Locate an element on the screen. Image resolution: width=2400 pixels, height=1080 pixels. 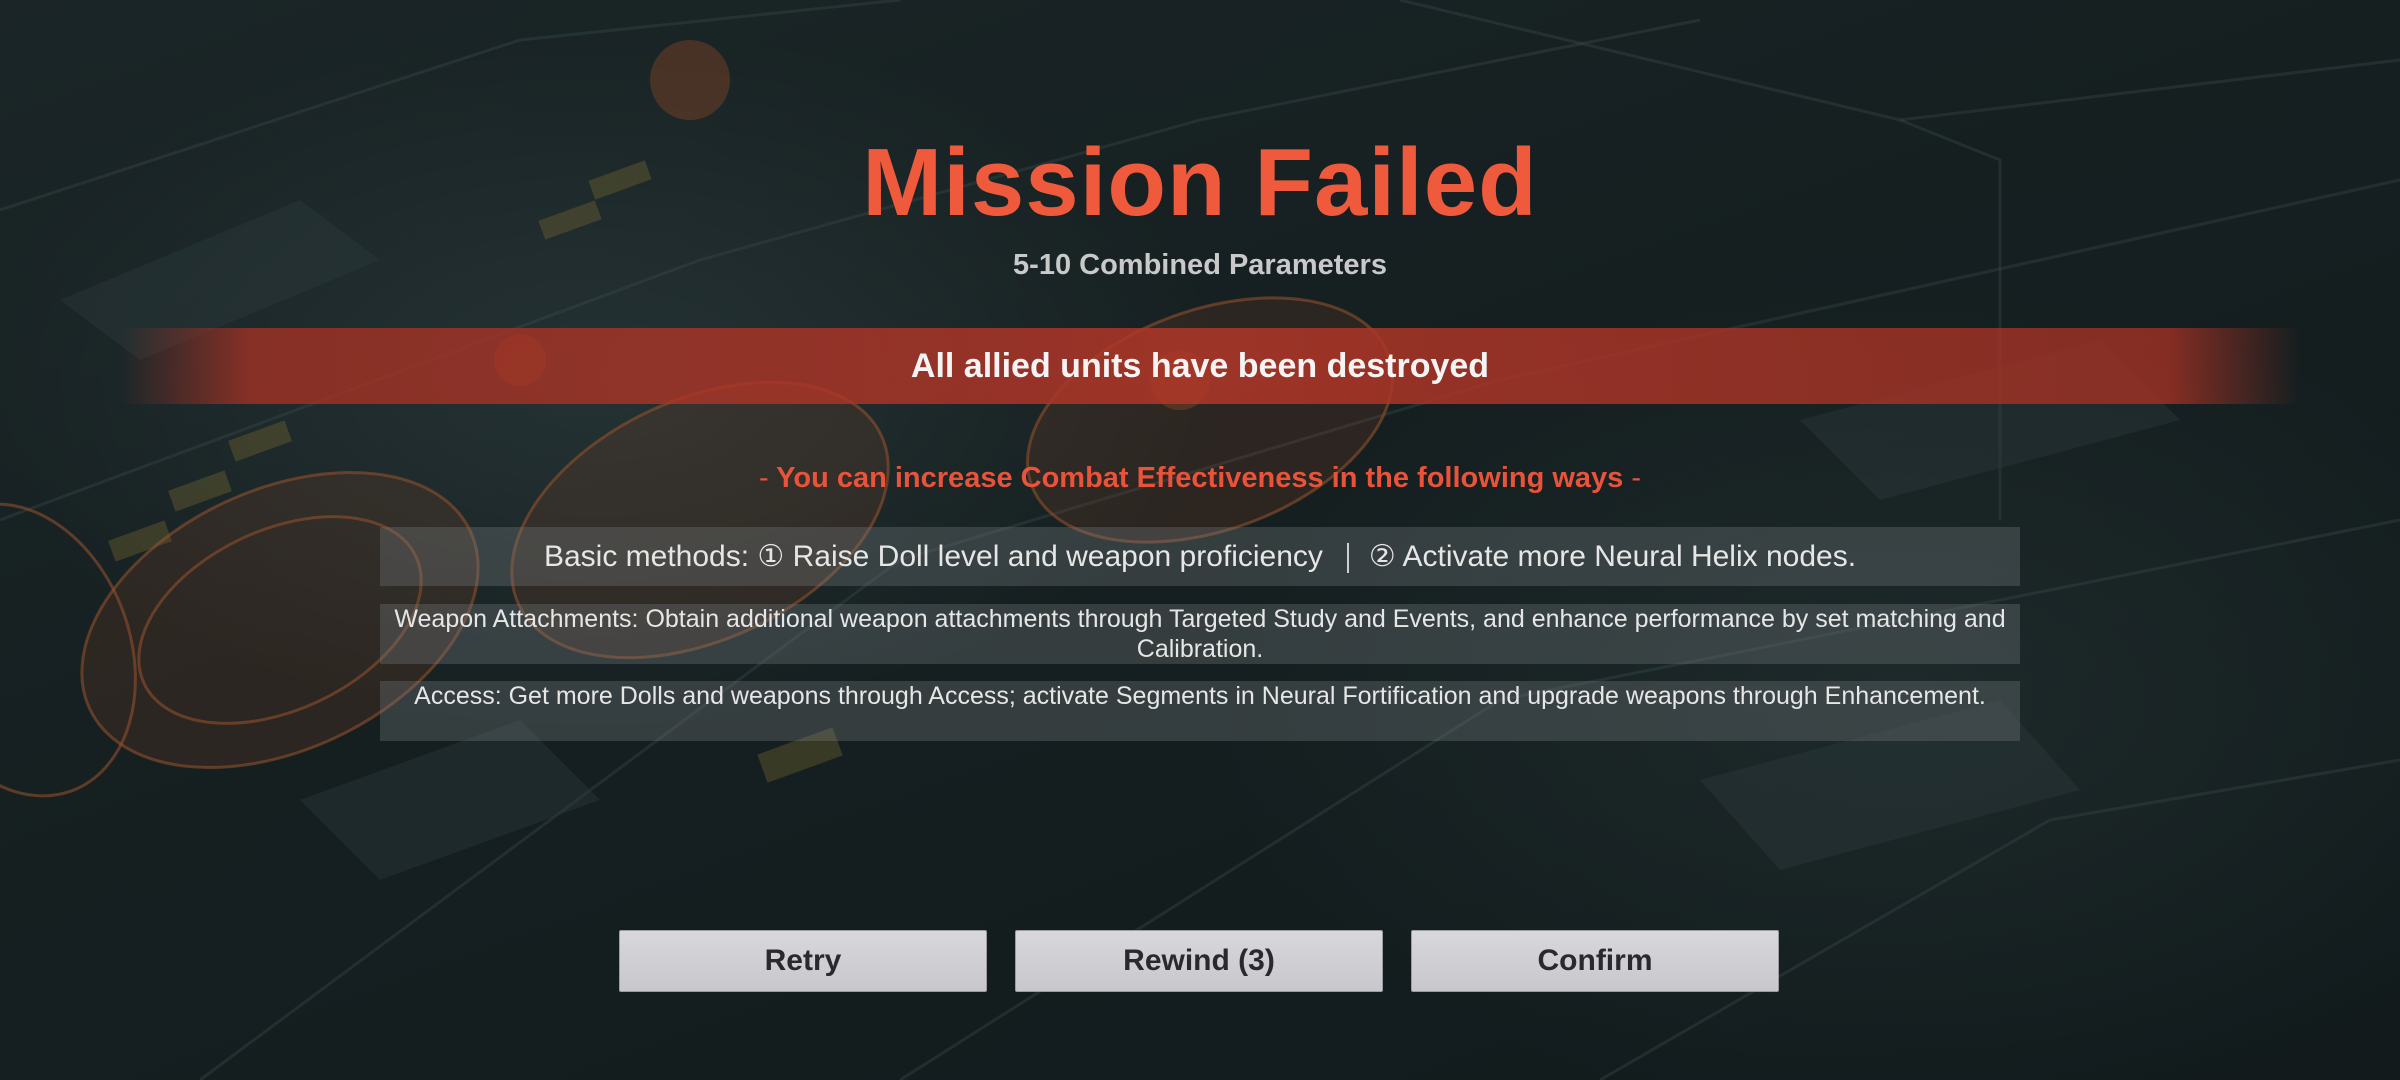
tips-header-dash-left: - is located at coordinates (763, 478).